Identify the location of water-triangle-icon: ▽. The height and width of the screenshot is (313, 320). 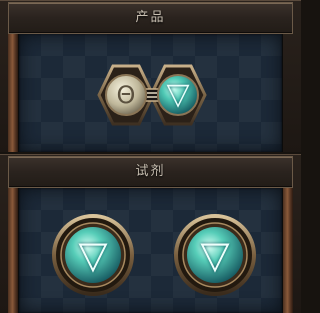
(178, 94).